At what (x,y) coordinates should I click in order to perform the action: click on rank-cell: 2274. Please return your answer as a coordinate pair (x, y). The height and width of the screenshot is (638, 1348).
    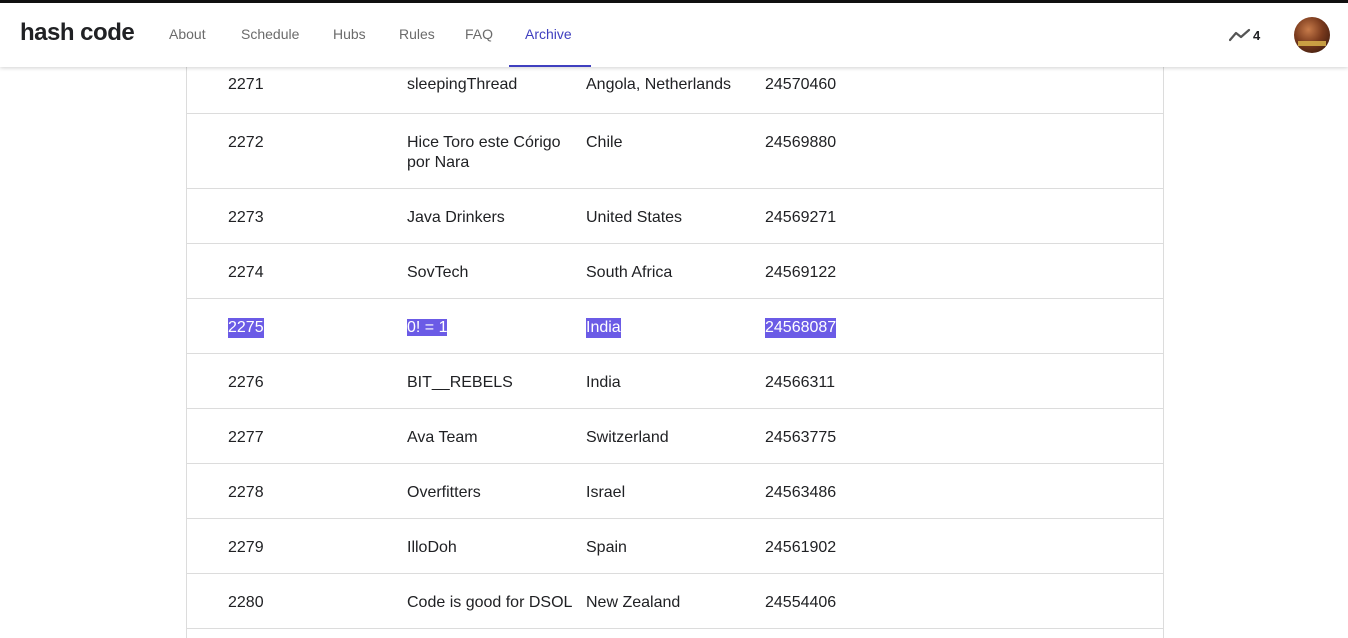
    Looking at the image, I should click on (246, 272).